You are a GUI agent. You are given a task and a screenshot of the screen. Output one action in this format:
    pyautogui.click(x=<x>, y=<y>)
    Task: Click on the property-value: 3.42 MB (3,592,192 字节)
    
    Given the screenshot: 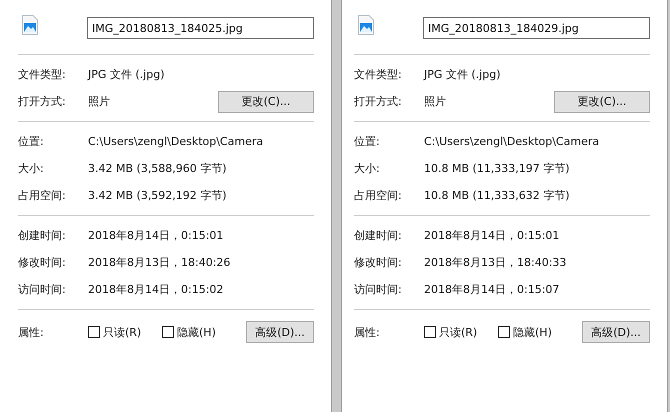 What is the action you would take?
    pyautogui.click(x=158, y=195)
    